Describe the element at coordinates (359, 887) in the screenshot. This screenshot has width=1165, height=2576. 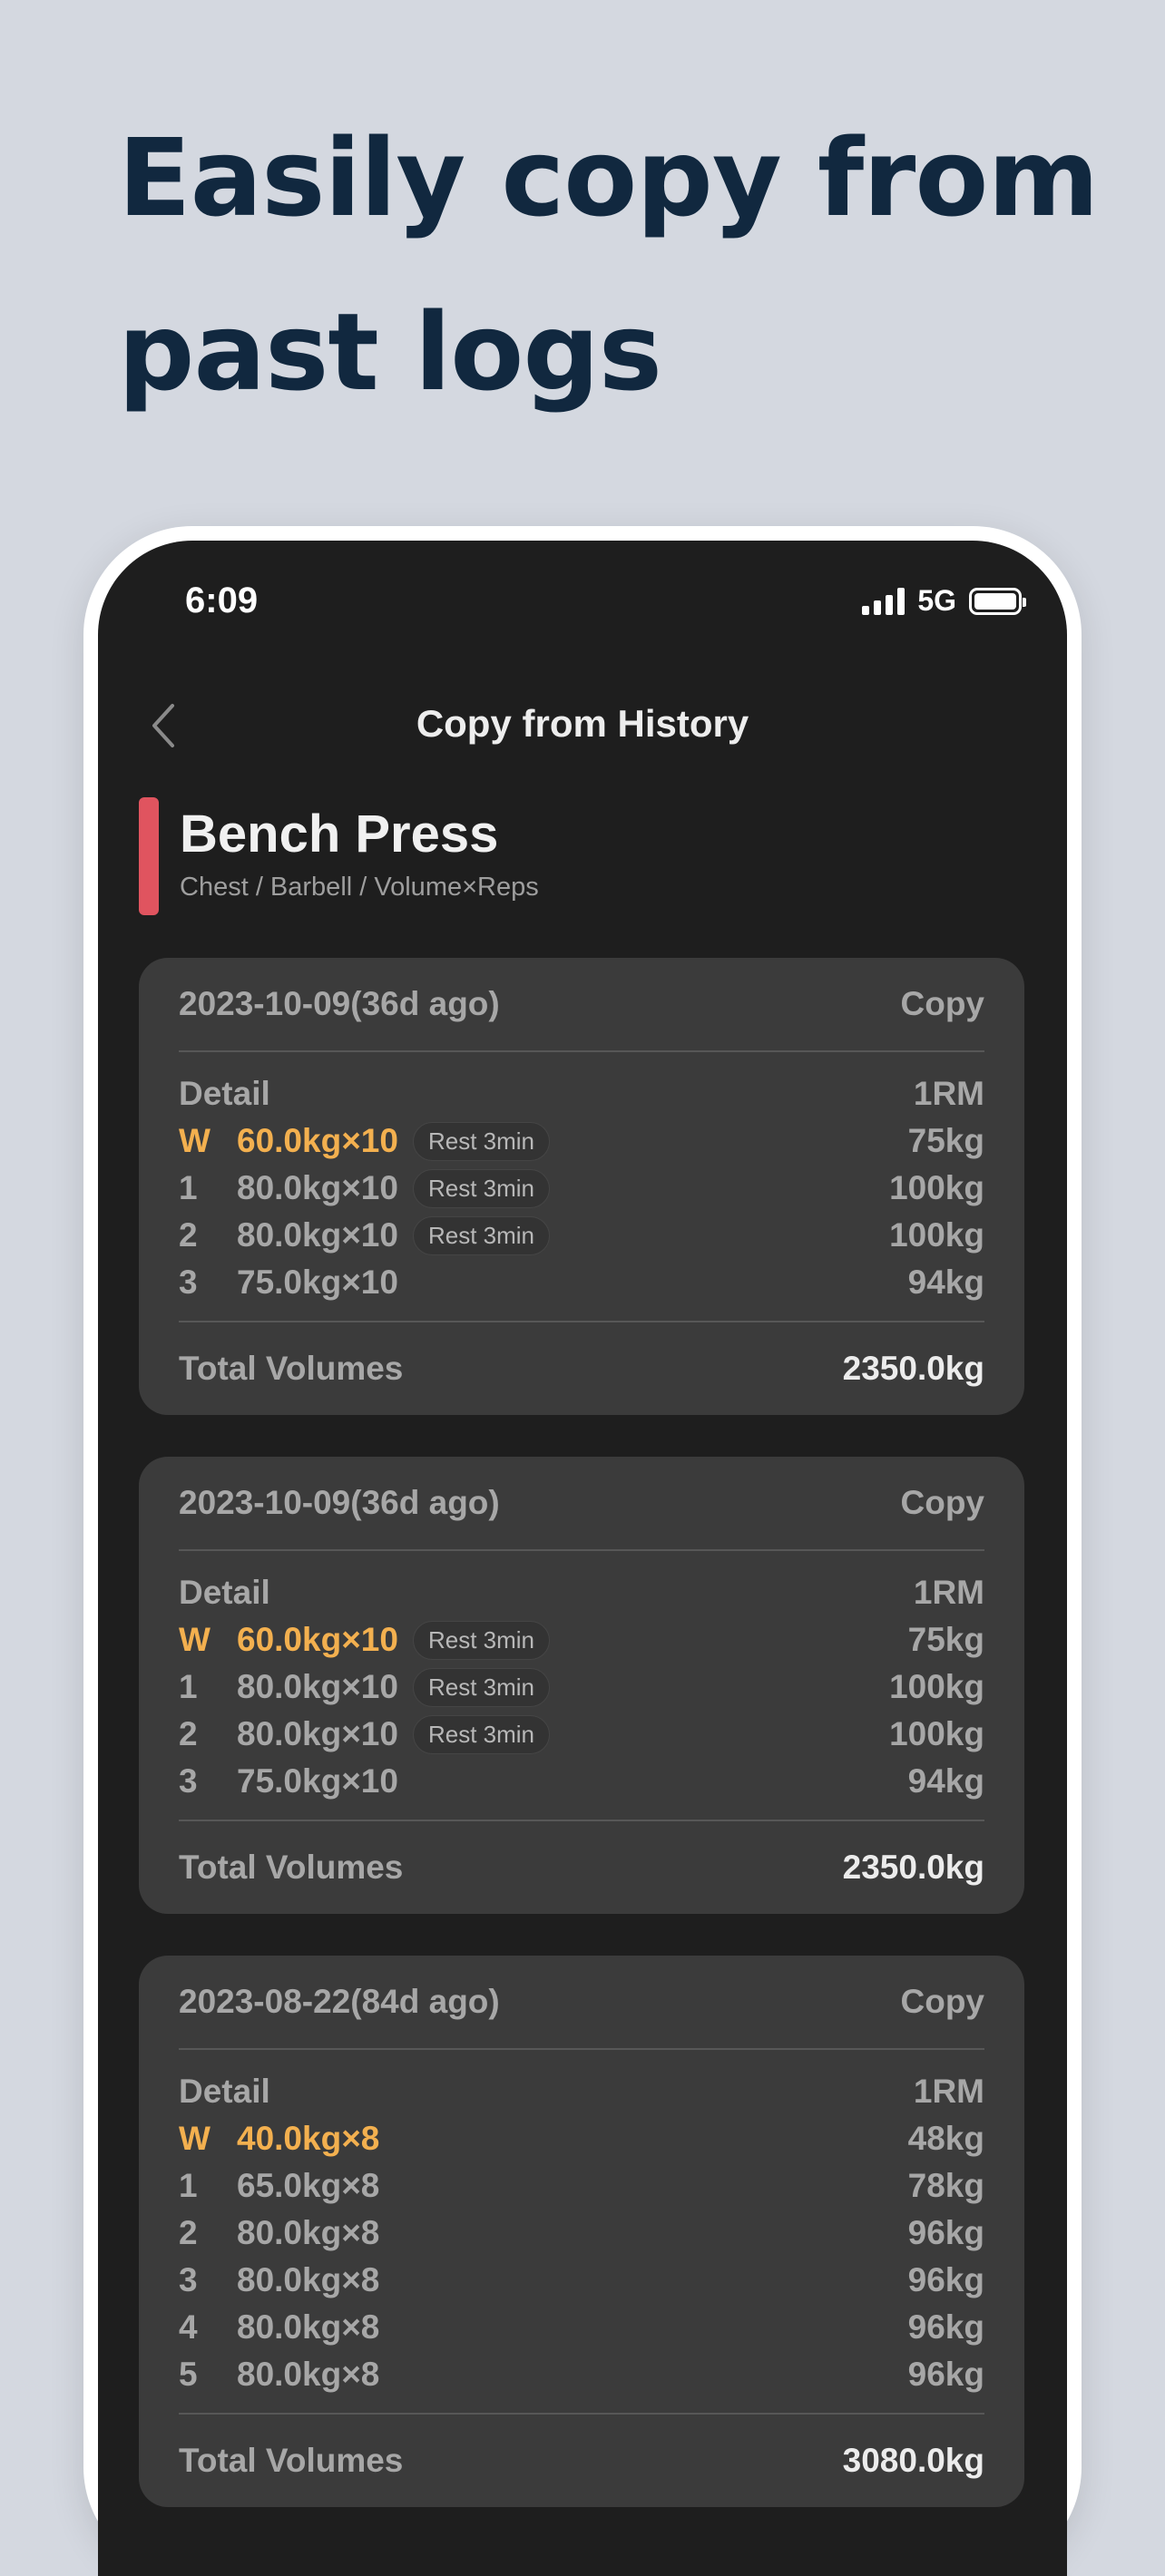
I see `exercise-subtitle: Chest / Barbell / Volume×Reps` at that location.